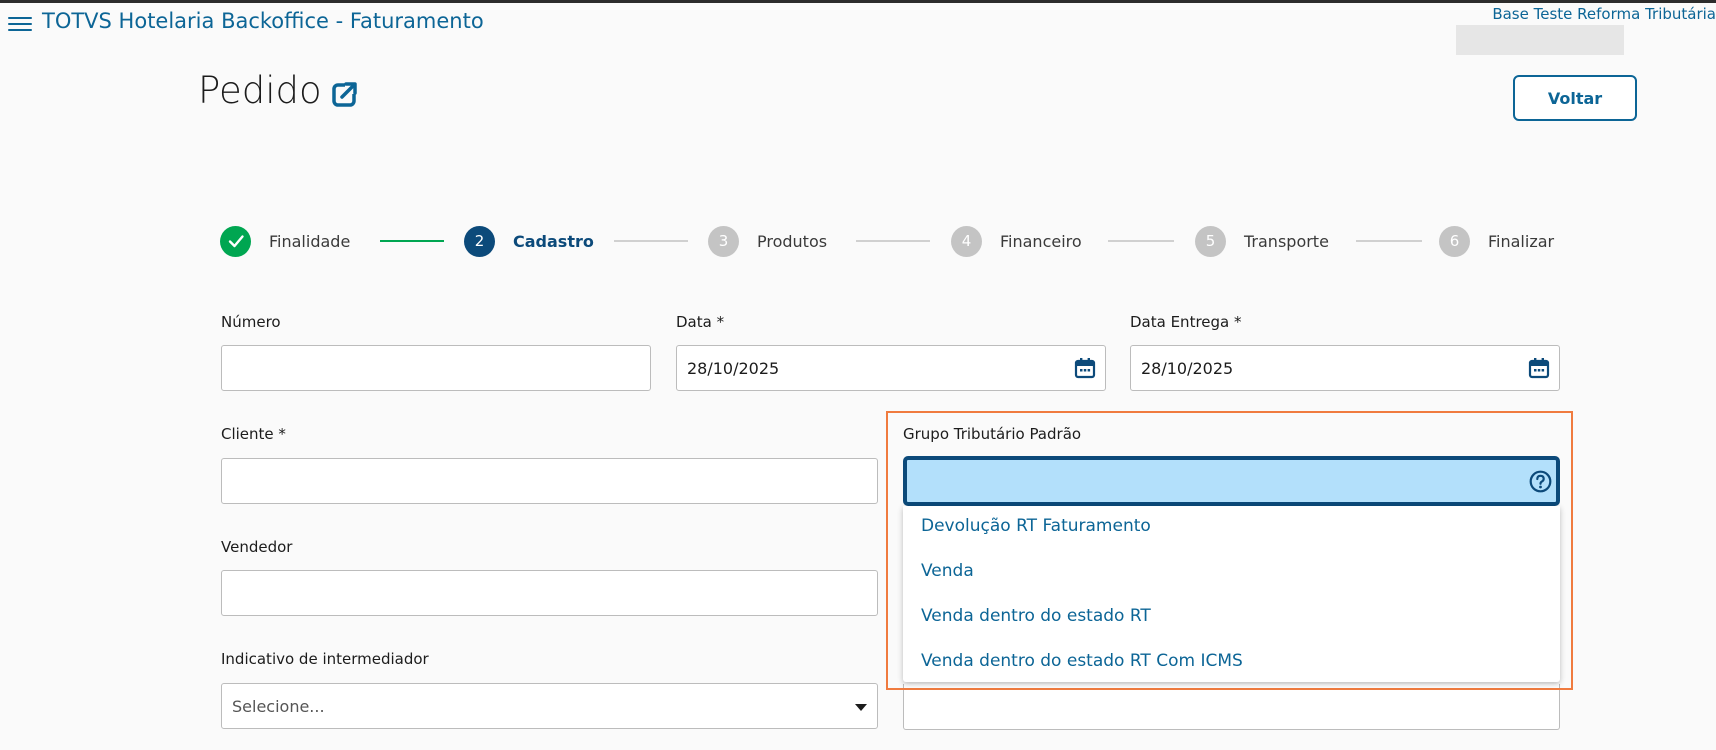 Image resolution: width=1716 pixels, height=750 pixels. I want to click on vendedor-label: Vendedor, so click(257, 547).